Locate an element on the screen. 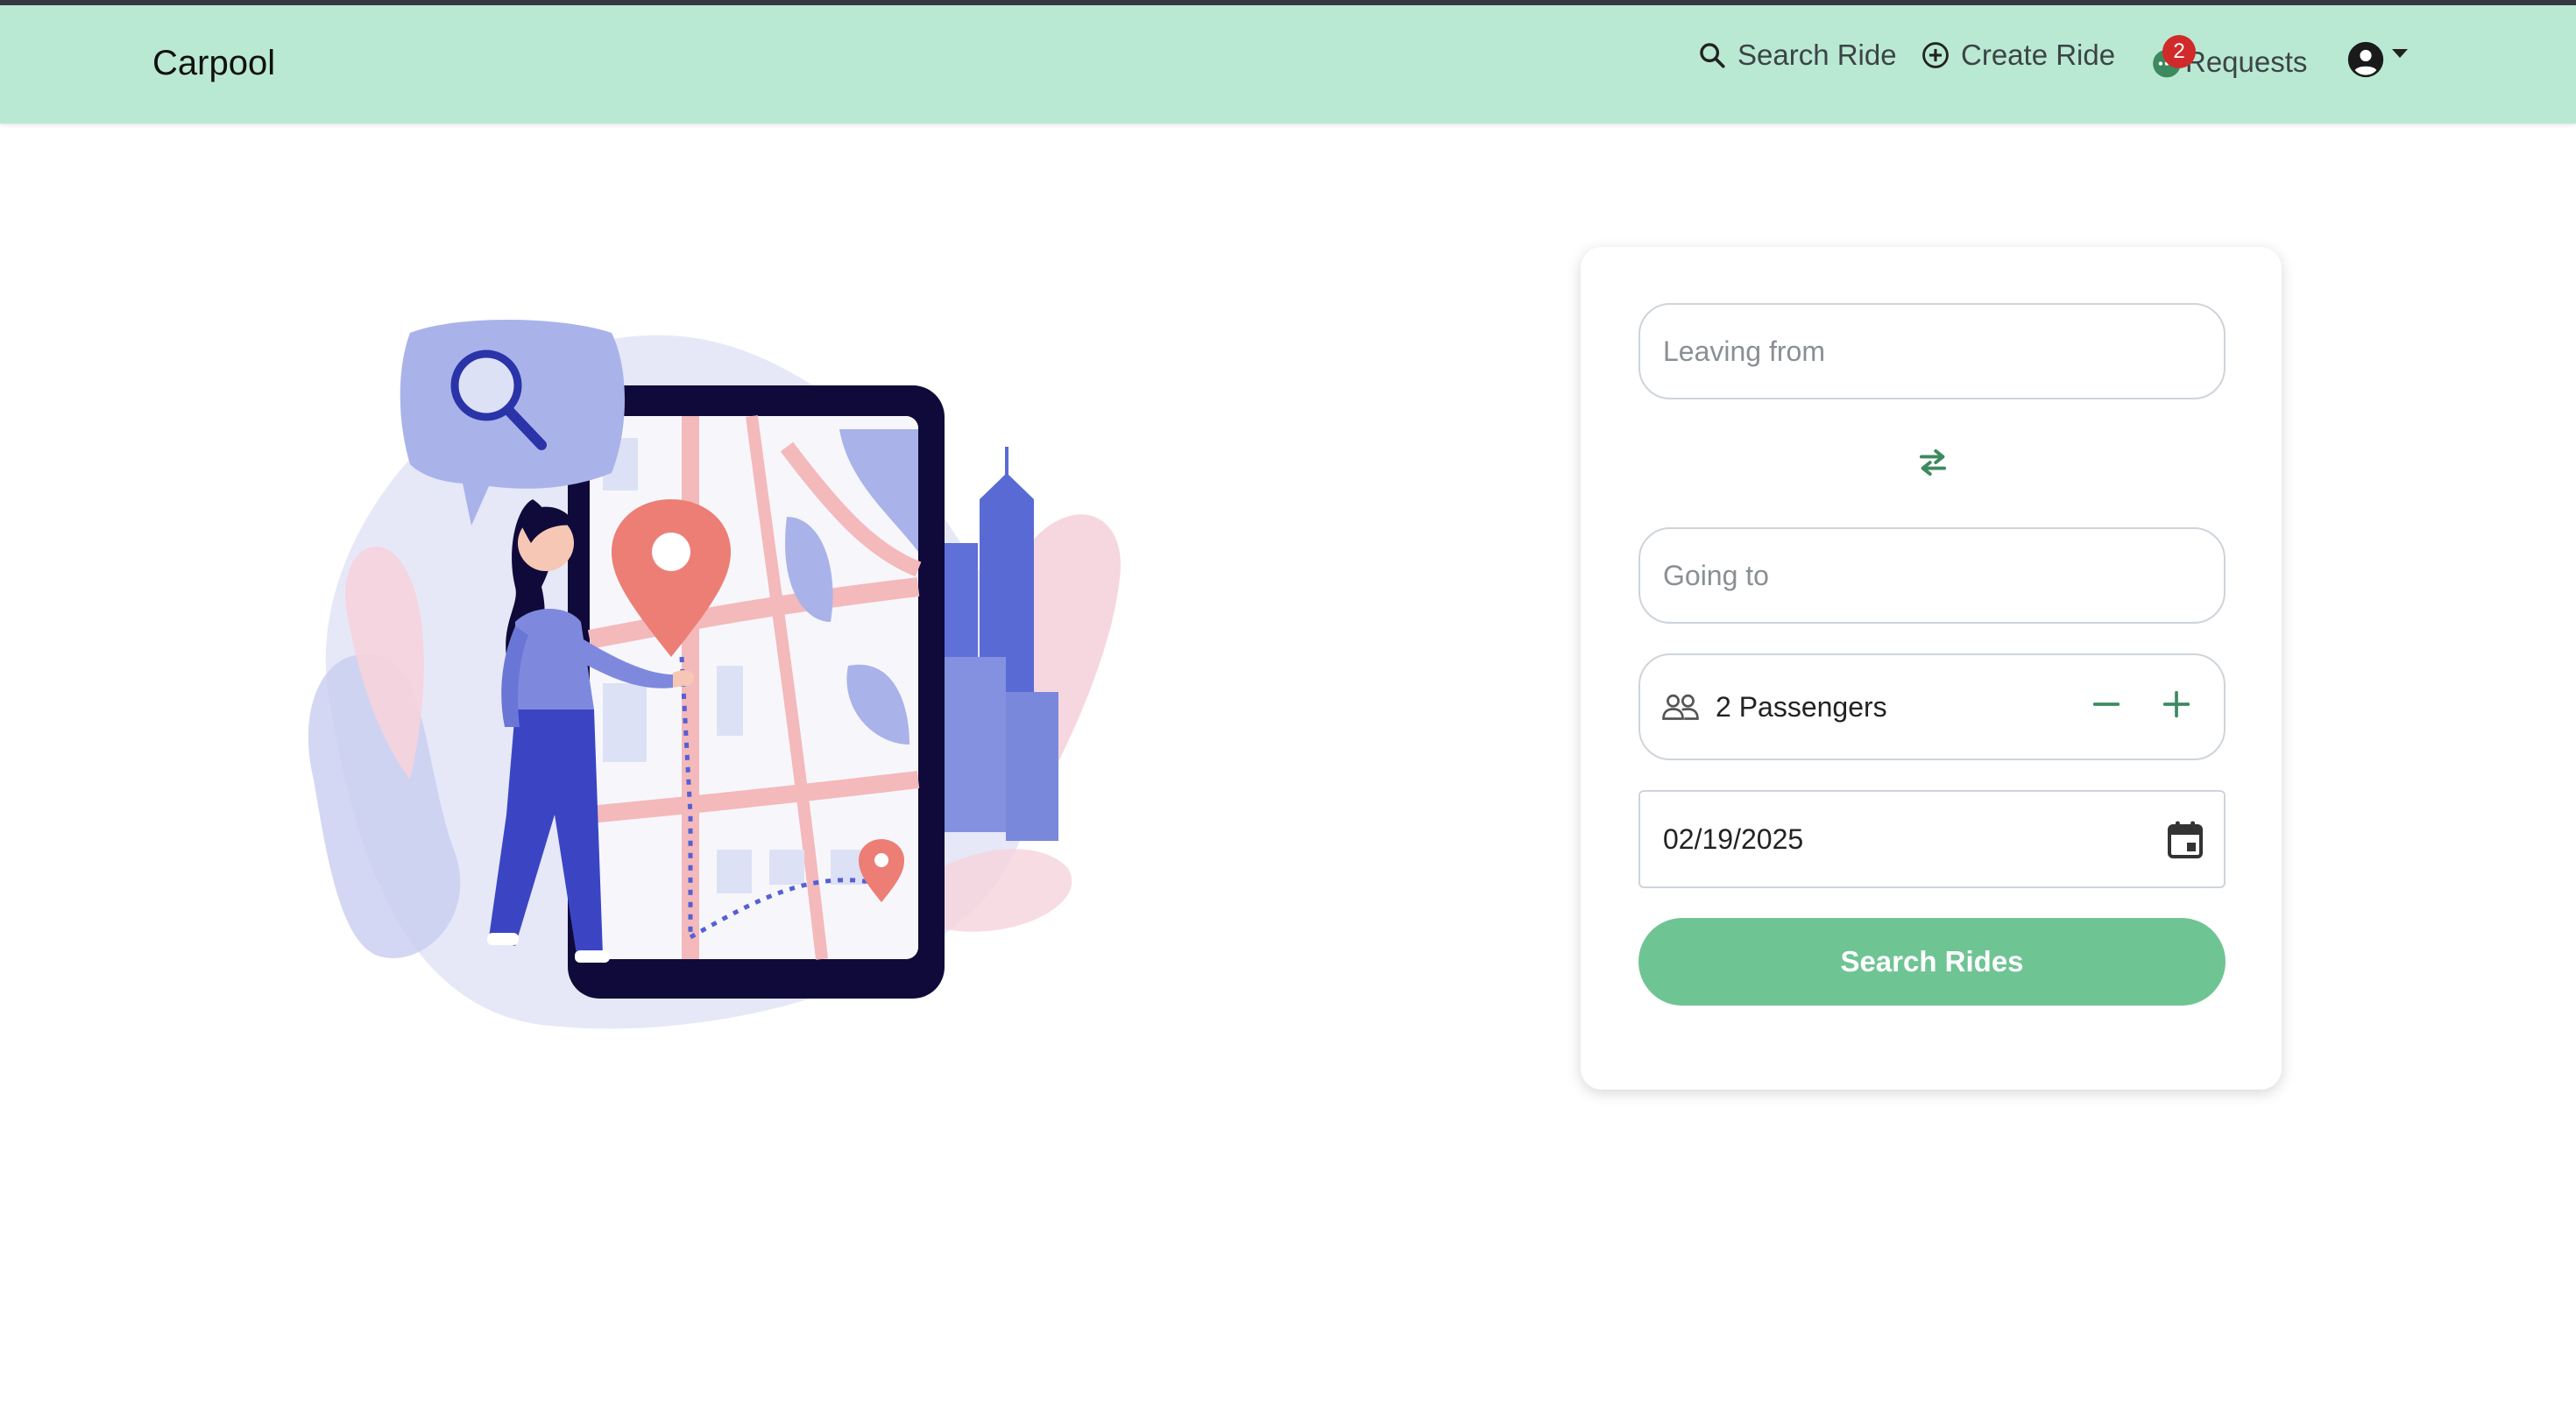 This screenshot has height=1419, width=2576. increase-passengers-button is located at coordinates (2176, 706).